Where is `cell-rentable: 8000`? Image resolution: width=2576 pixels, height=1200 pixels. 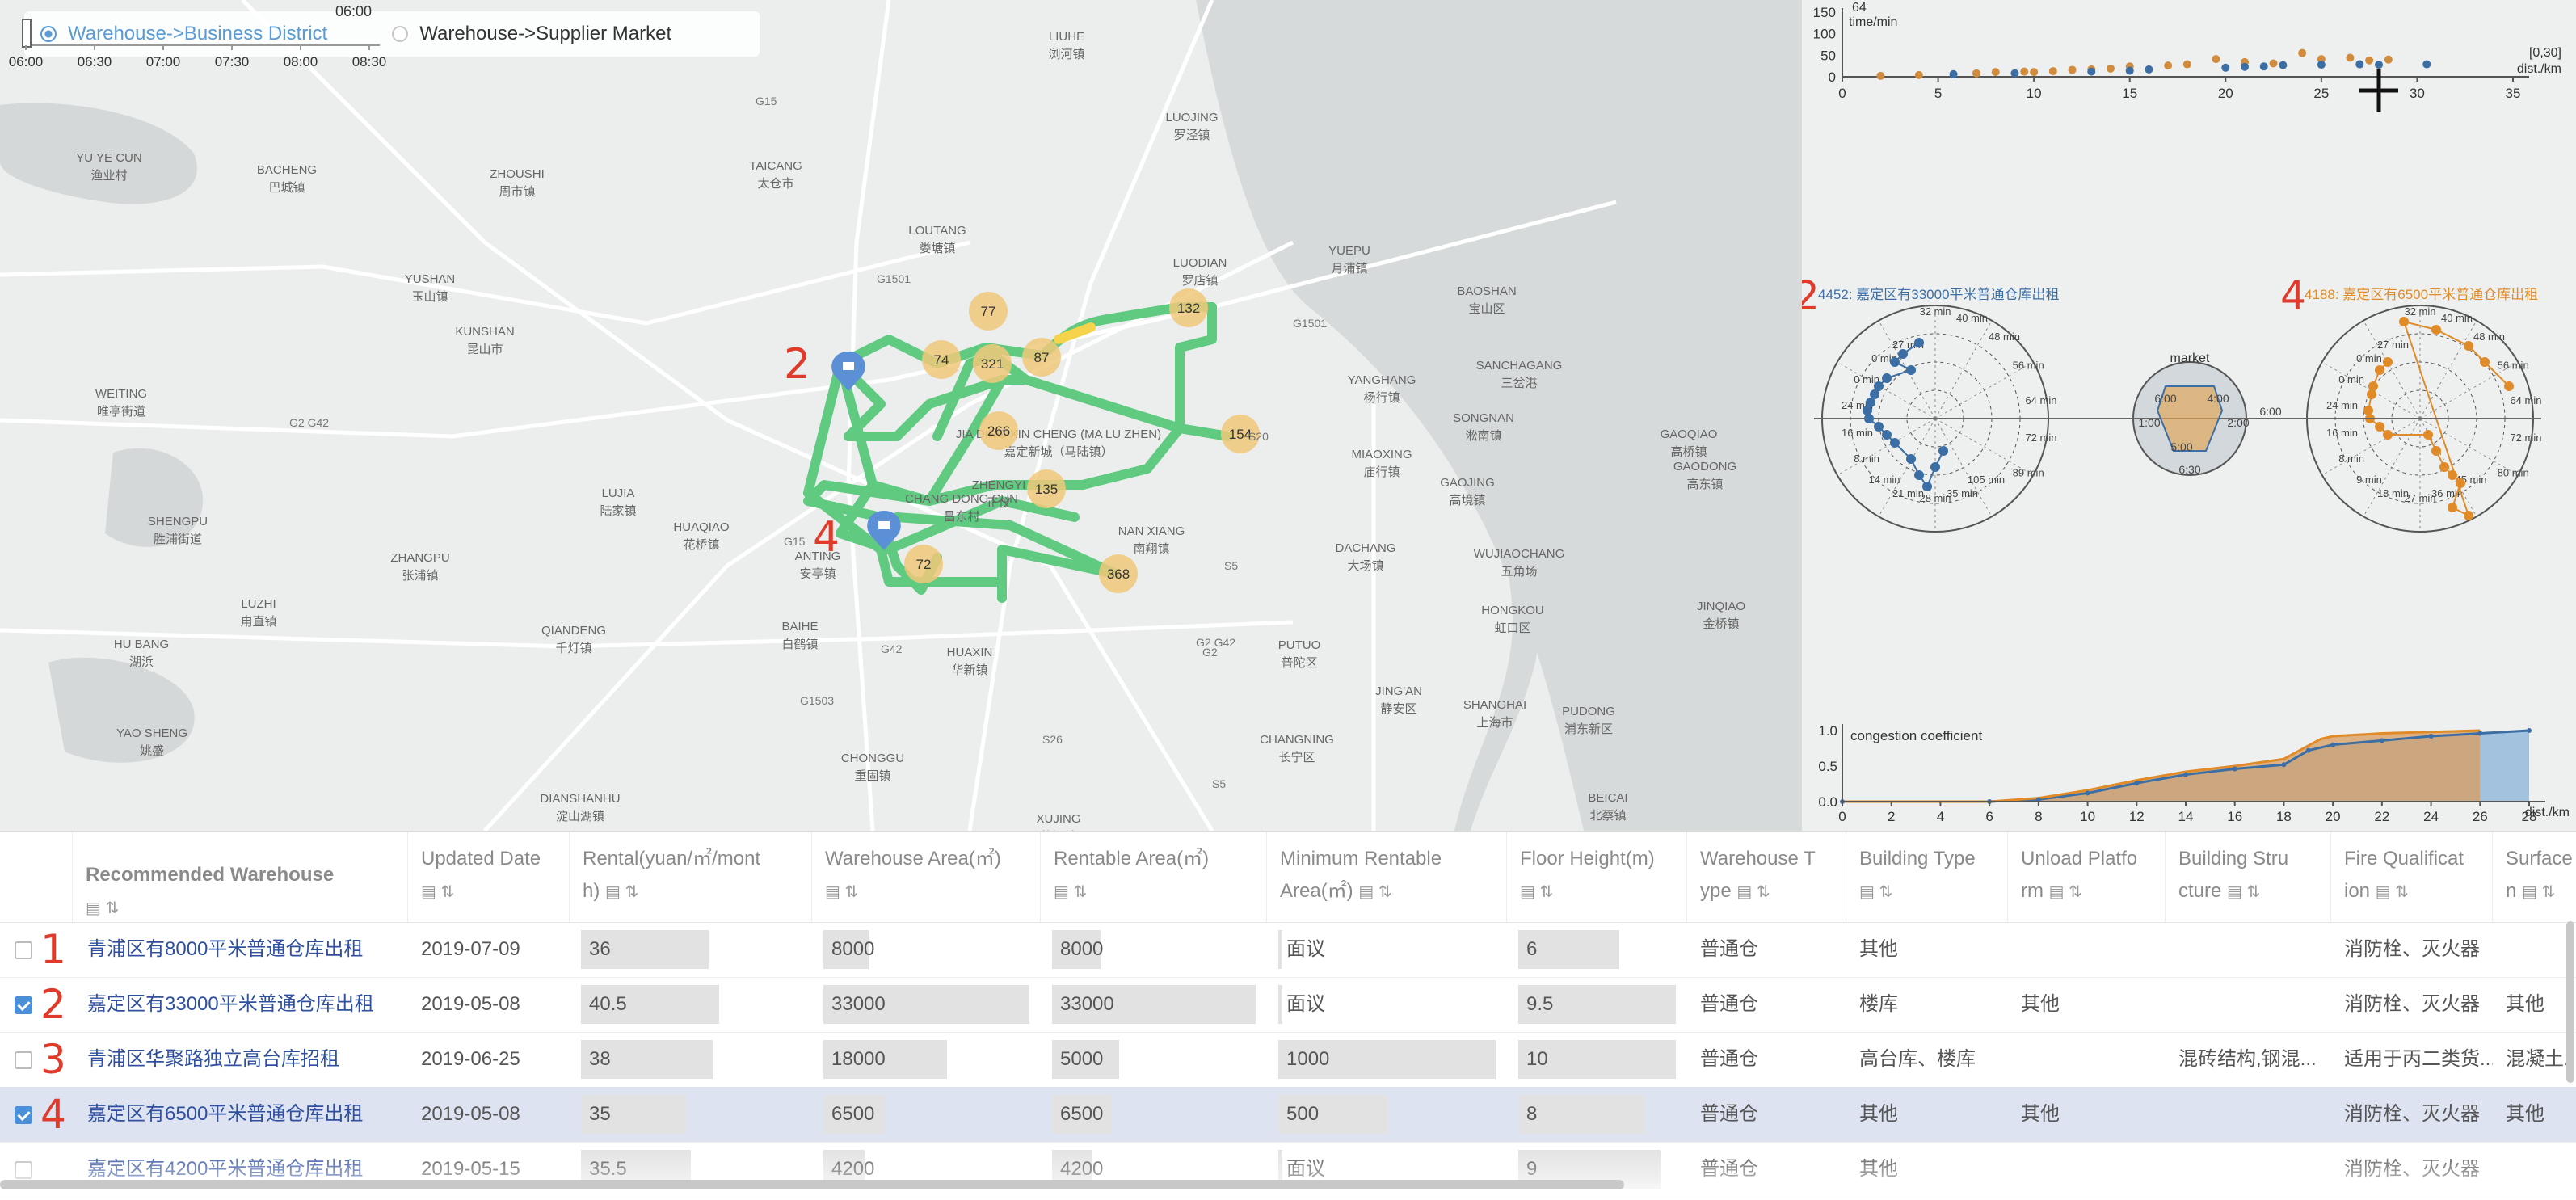
cell-rentable: 8000 is located at coordinates (1082, 949).